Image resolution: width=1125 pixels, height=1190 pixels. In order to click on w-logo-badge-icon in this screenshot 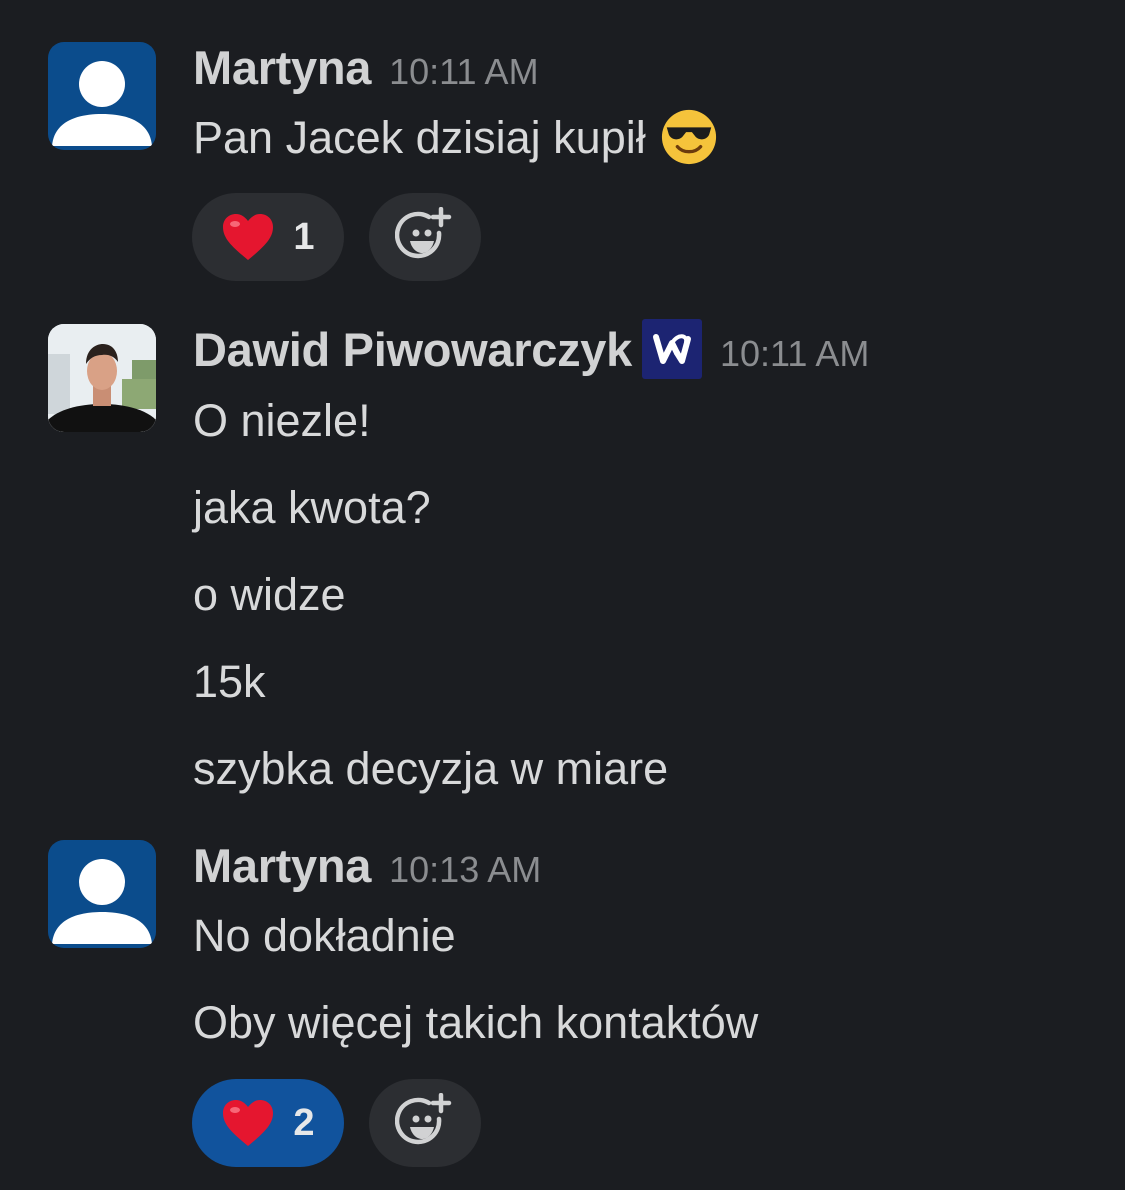, I will do `click(671, 349)`.